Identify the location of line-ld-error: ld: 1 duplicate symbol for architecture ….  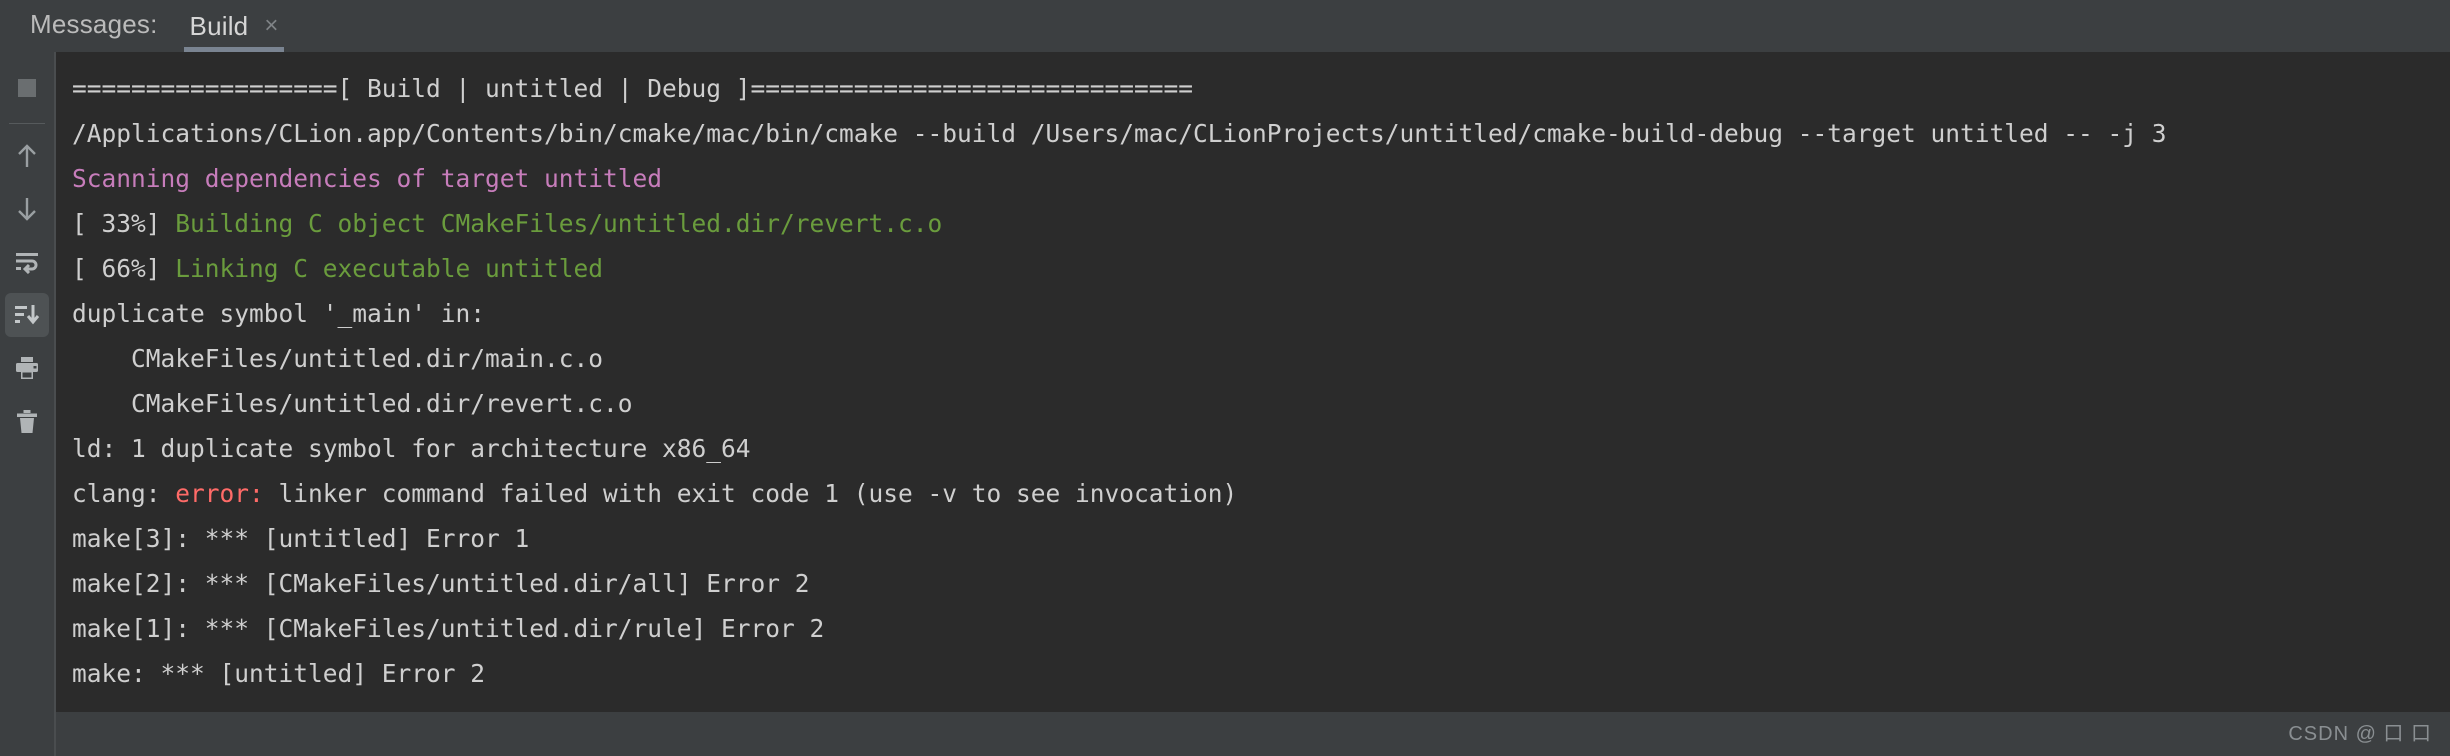
(1253, 448).